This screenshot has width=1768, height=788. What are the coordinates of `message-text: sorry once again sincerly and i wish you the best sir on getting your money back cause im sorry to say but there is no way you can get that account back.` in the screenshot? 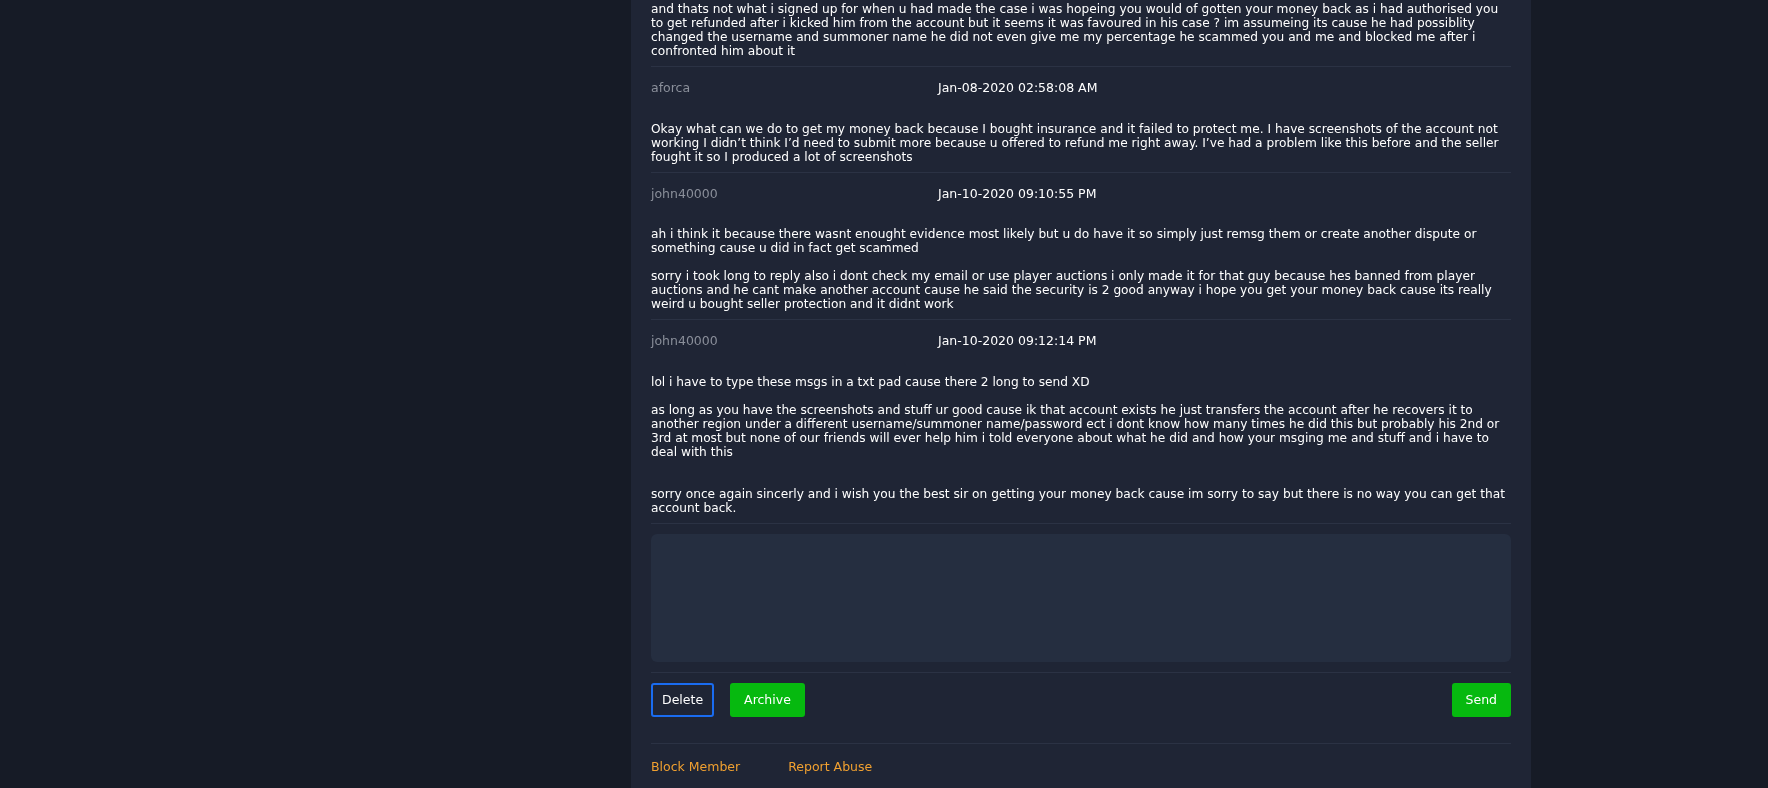 It's located at (1078, 500).